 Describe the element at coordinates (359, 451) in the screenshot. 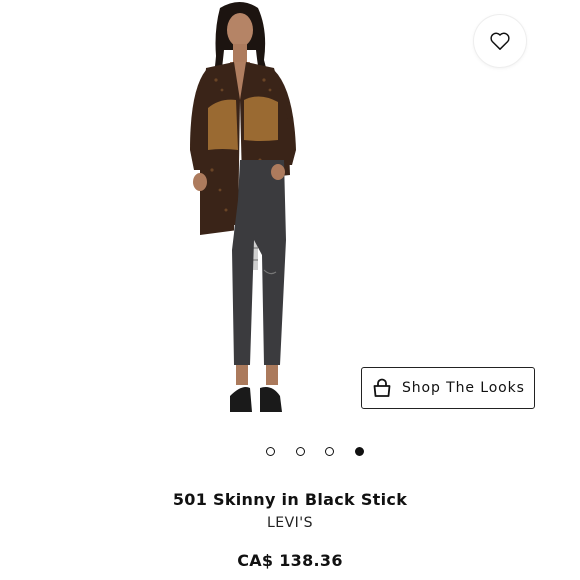

I see `carousel-dot-4-active` at that location.